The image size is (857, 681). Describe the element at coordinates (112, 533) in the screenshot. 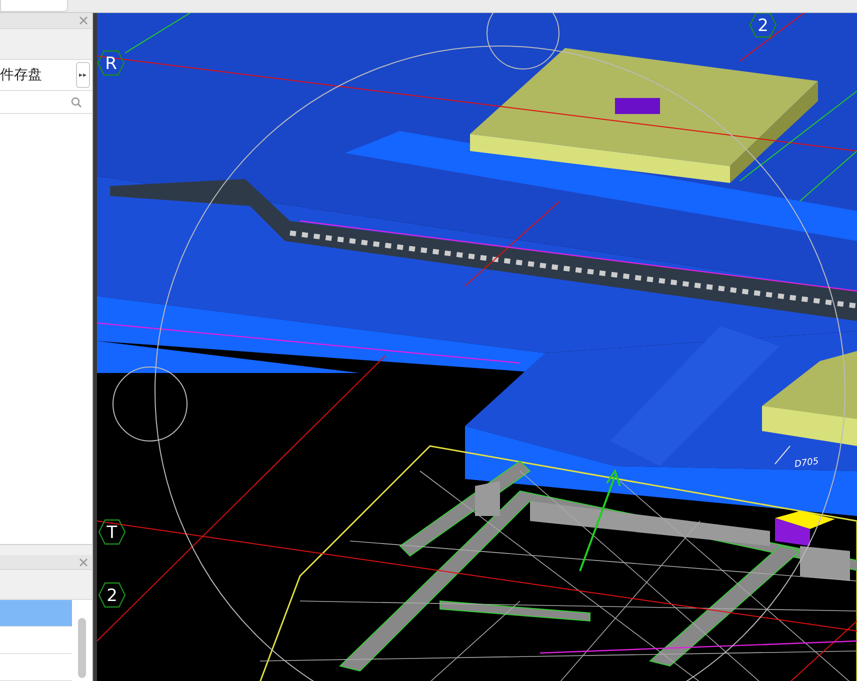

I see `axis-label: T` at that location.